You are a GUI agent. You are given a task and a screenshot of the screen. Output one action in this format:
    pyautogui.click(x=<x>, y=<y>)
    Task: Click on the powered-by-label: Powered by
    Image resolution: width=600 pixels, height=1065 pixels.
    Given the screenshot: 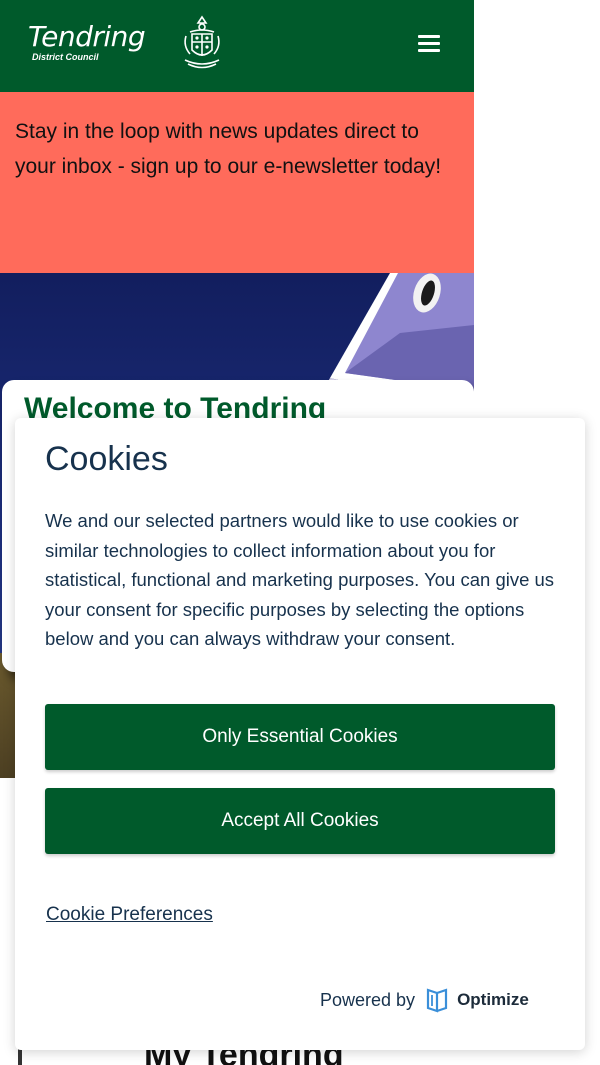 What is the action you would take?
    pyautogui.click(x=368, y=999)
    